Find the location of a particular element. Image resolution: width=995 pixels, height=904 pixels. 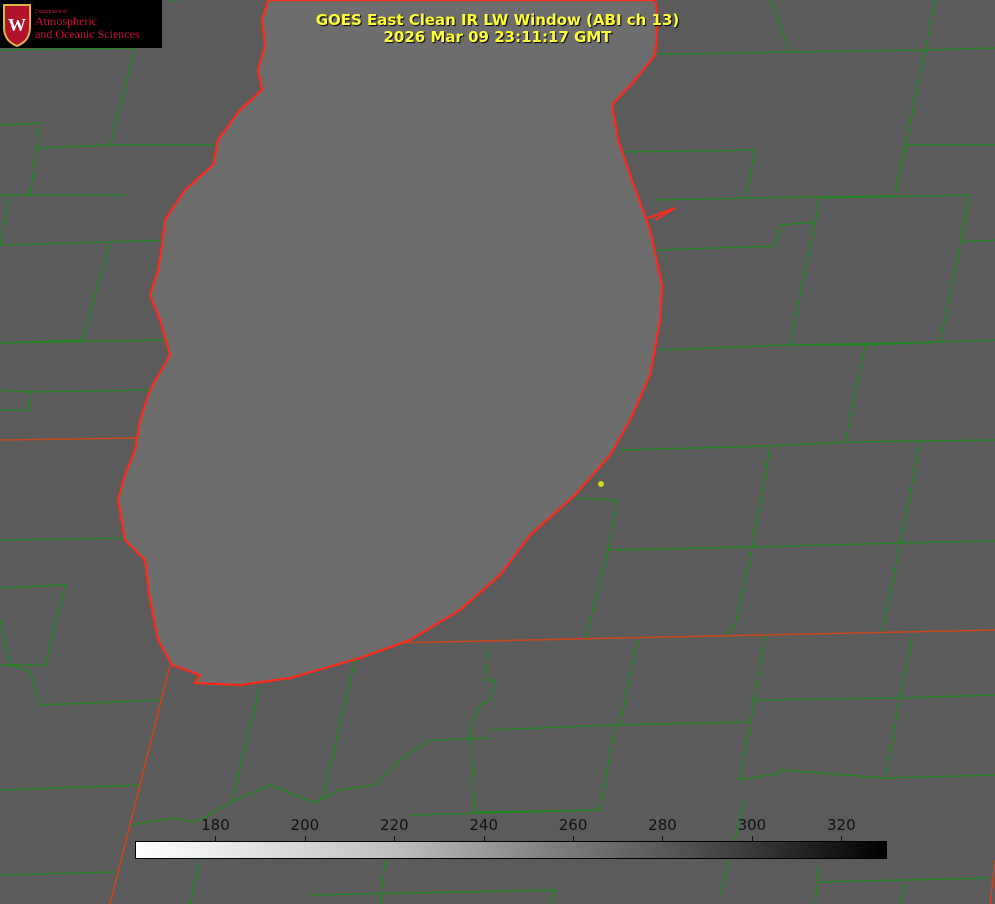

colorbar-tick-label: 260 is located at coordinates (573, 825).